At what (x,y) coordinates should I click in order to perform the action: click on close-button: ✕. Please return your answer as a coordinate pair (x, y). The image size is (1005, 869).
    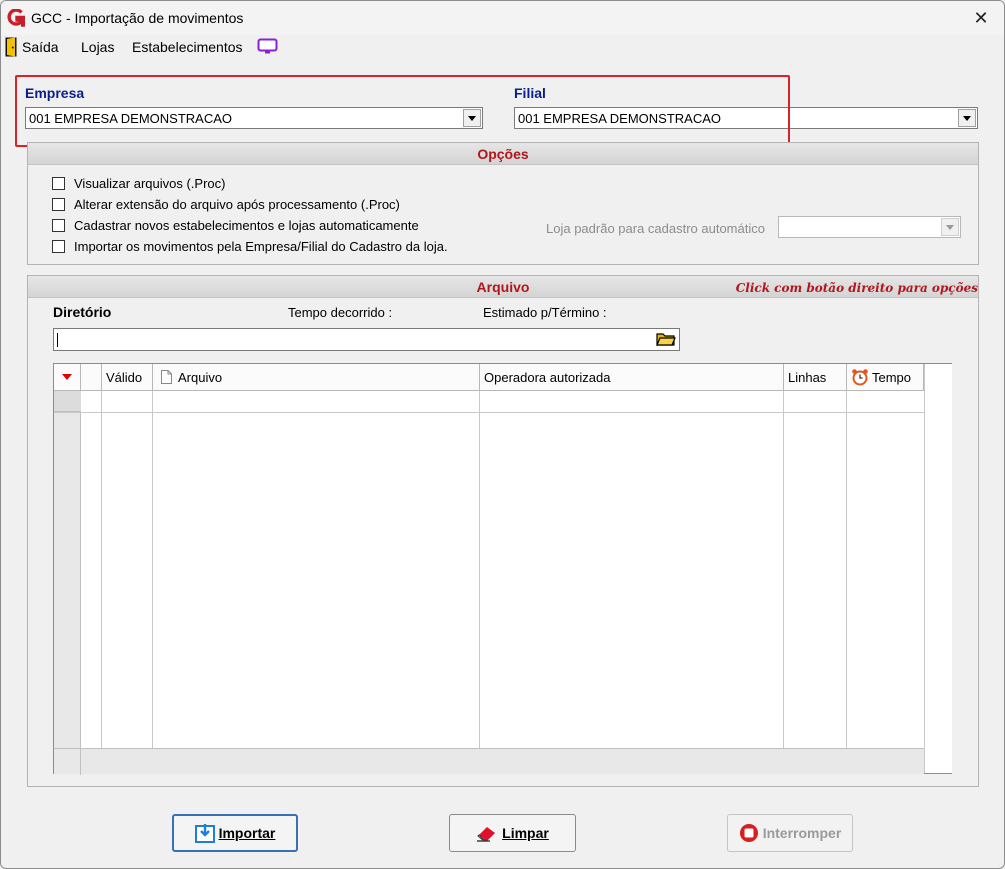
    Looking at the image, I should click on (981, 18).